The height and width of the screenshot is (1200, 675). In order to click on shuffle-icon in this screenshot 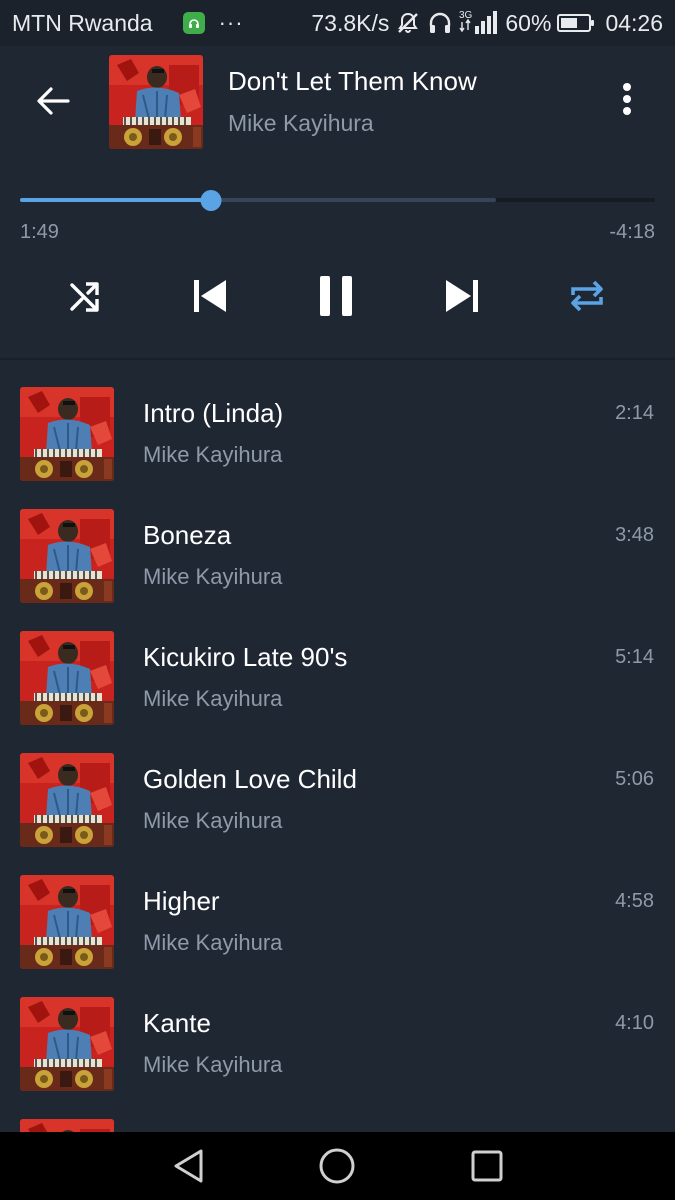, I will do `click(84, 297)`.